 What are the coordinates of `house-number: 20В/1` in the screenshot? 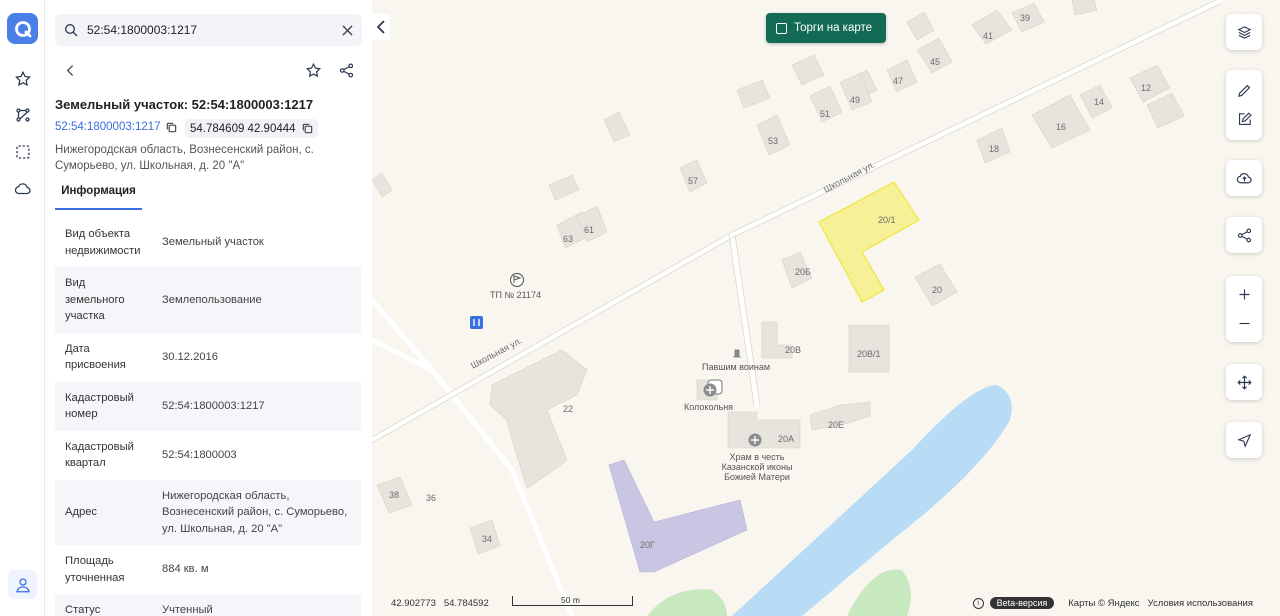 It's located at (869, 354).